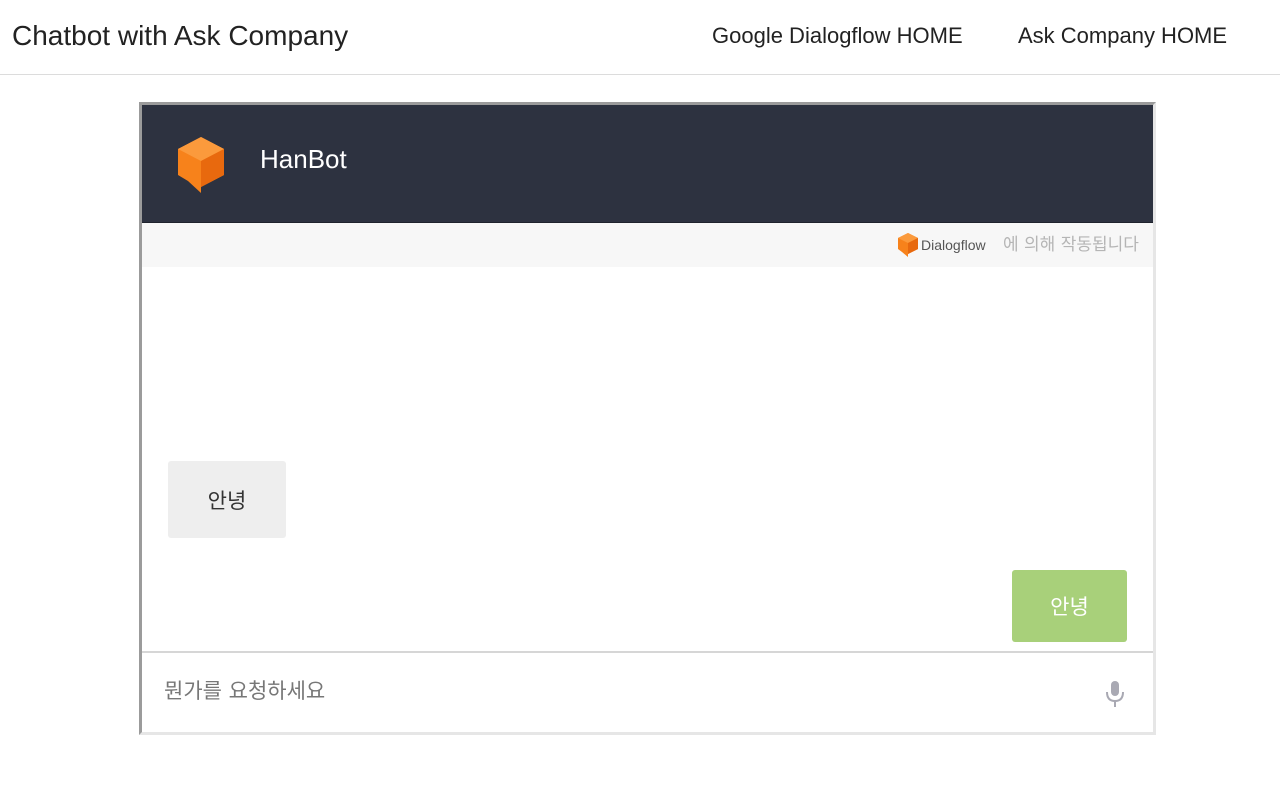 The height and width of the screenshot is (800, 1280). I want to click on query-input, so click(614, 691).